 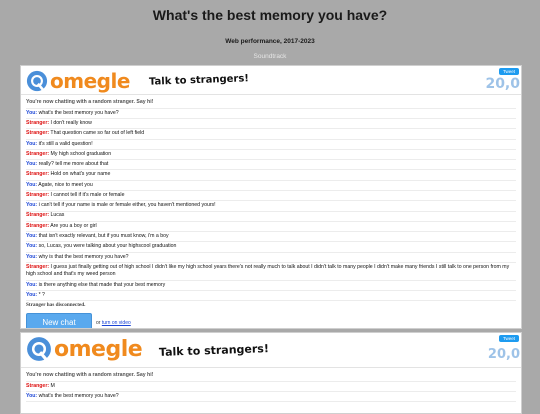 I want to click on chat-message: Stranger: Hold on what's your name, so click(x=271, y=175).